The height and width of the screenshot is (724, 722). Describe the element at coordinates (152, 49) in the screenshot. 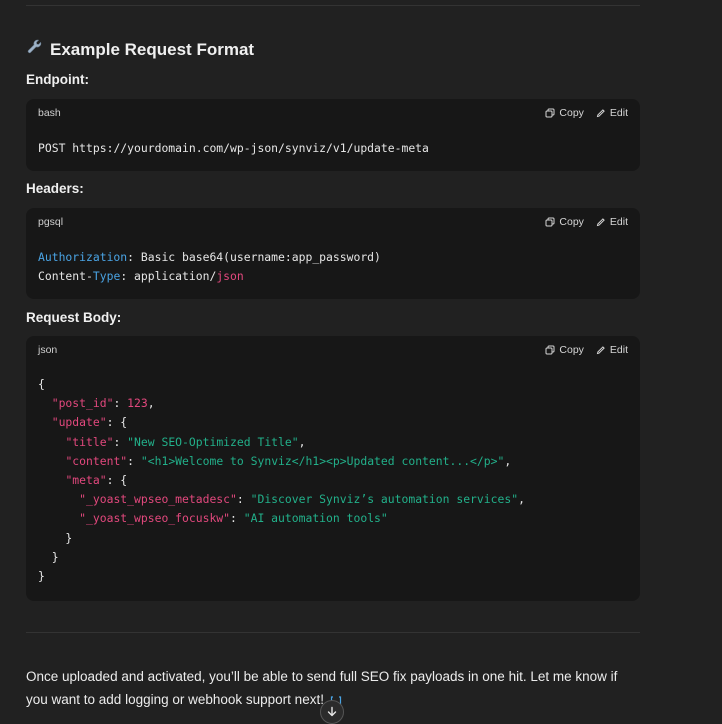

I see `section-heading-text: Example Request Format` at that location.